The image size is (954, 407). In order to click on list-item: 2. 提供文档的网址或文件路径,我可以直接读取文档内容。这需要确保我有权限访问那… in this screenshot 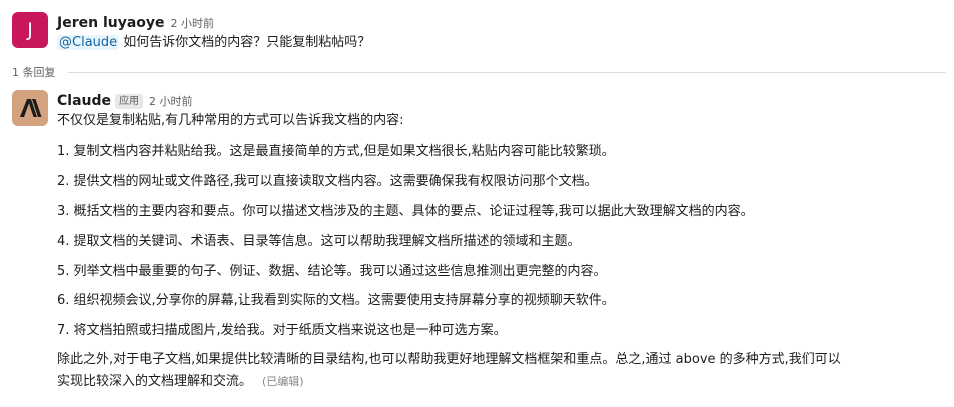, I will do `click(327, 181)`.